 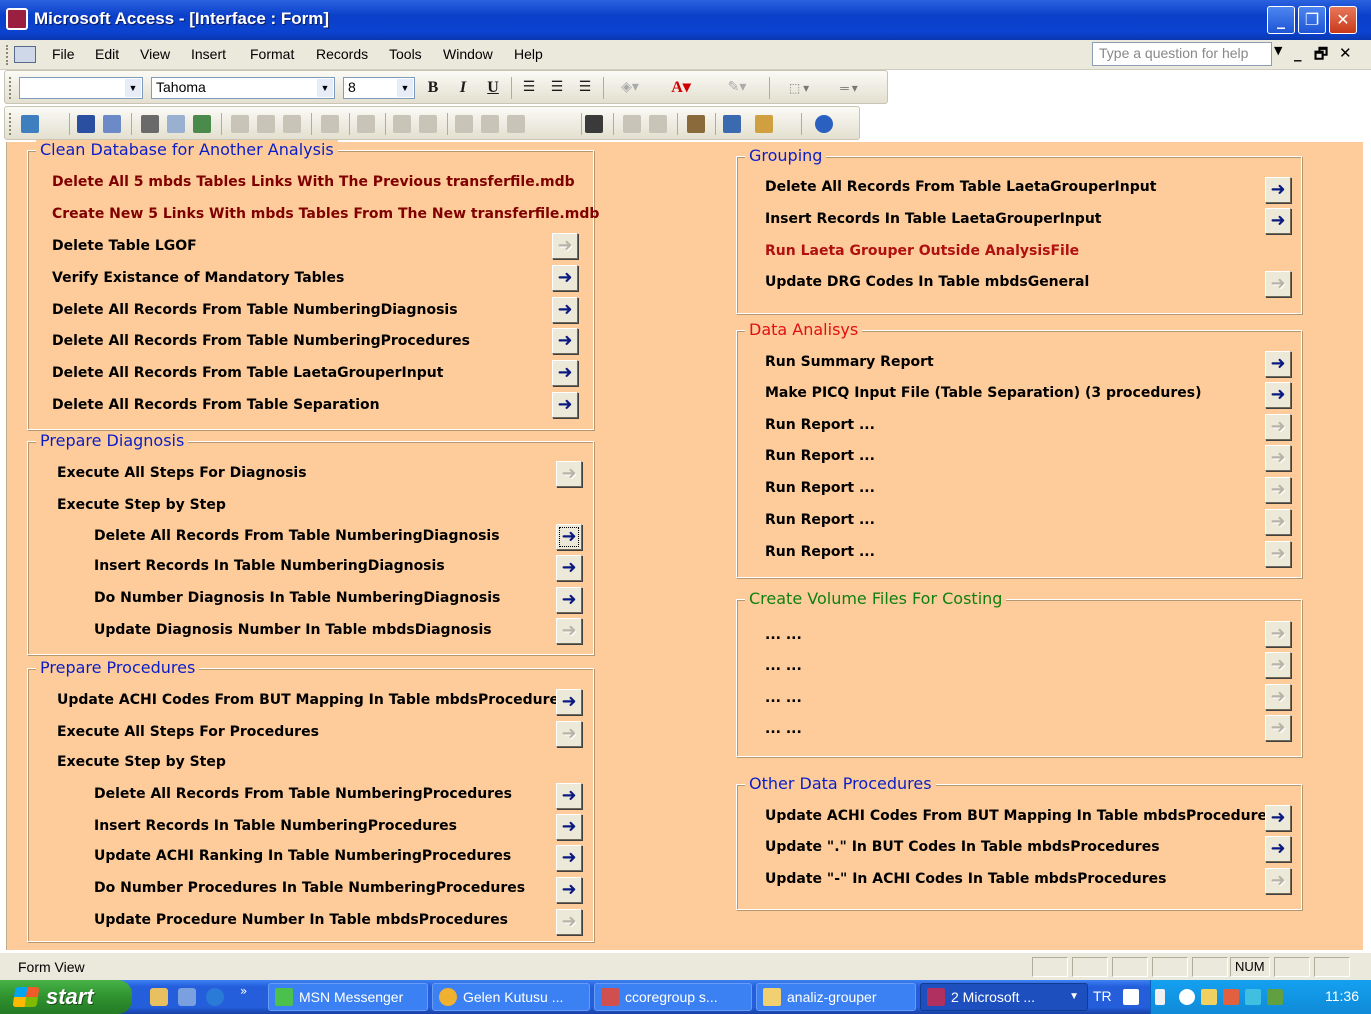 What do you see at coordinates (1004, 997) in the screenshot?
I see `task-microsoft-access: 2 Microsoft ... ▼` at bounding box center [1004, 997].